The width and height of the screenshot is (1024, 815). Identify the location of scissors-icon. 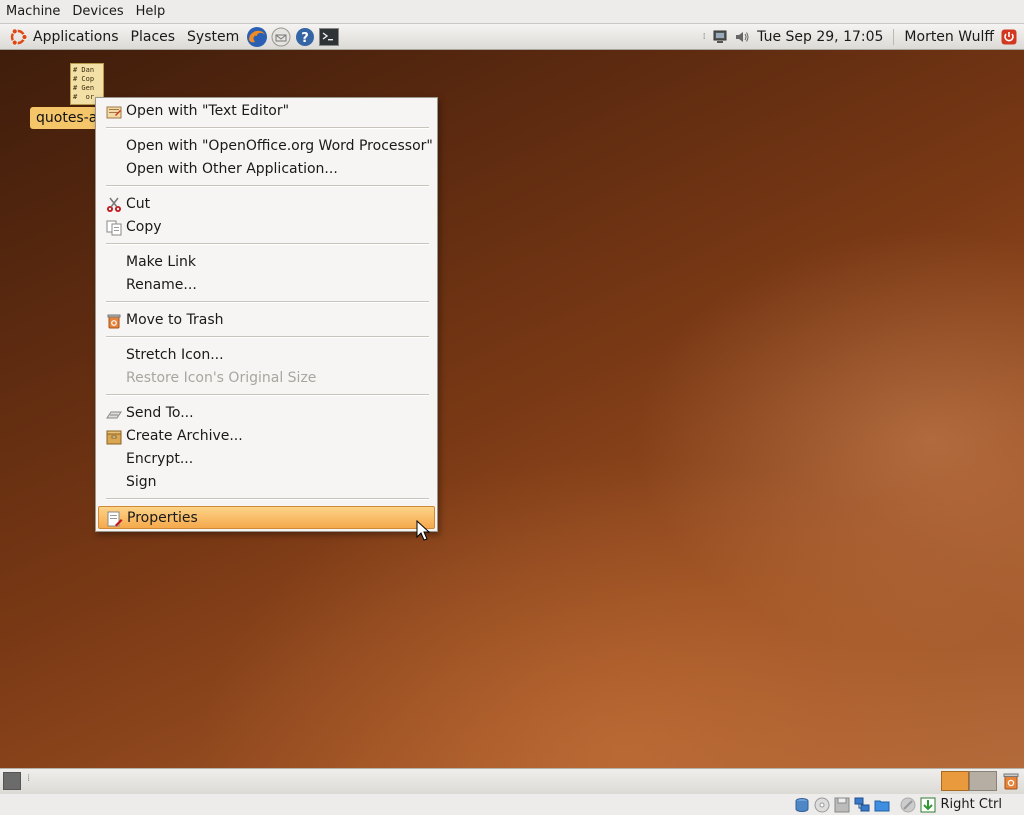
(114, 204).